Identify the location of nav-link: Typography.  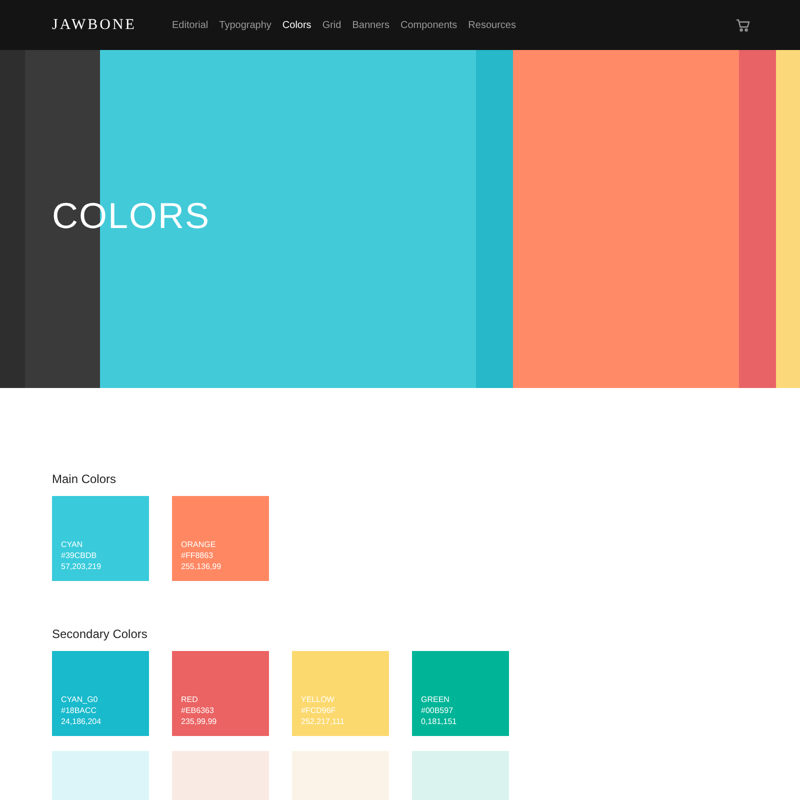
(245, 25).